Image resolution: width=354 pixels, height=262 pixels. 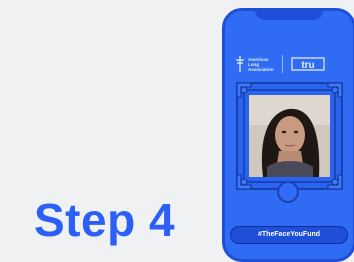 I want to click on user-photo, so click(x=289, y=136).